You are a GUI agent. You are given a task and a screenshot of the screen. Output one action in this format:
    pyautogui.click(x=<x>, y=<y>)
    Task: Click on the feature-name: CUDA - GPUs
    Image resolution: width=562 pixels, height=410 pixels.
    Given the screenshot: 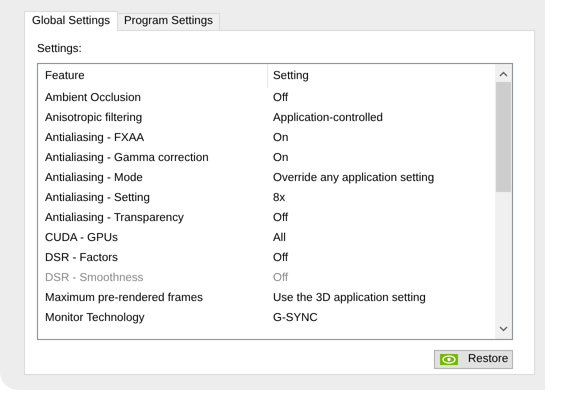 What is the action you would take?
    pyautogui.click(x=81, y=238)
    